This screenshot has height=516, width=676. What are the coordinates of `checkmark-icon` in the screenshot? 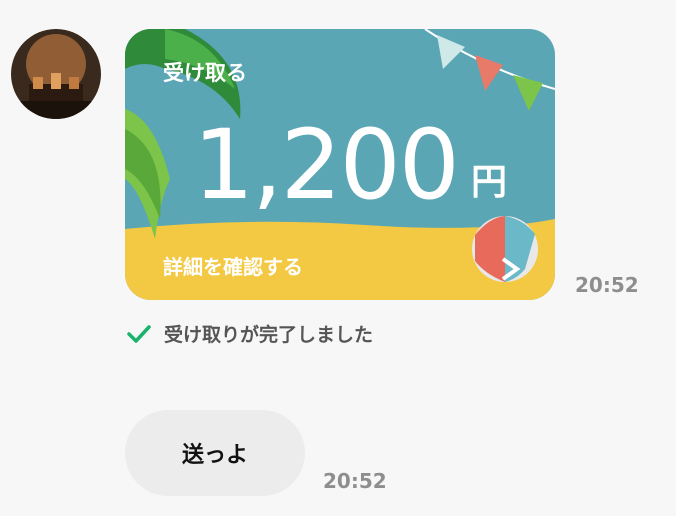 It's located at (139, 333).